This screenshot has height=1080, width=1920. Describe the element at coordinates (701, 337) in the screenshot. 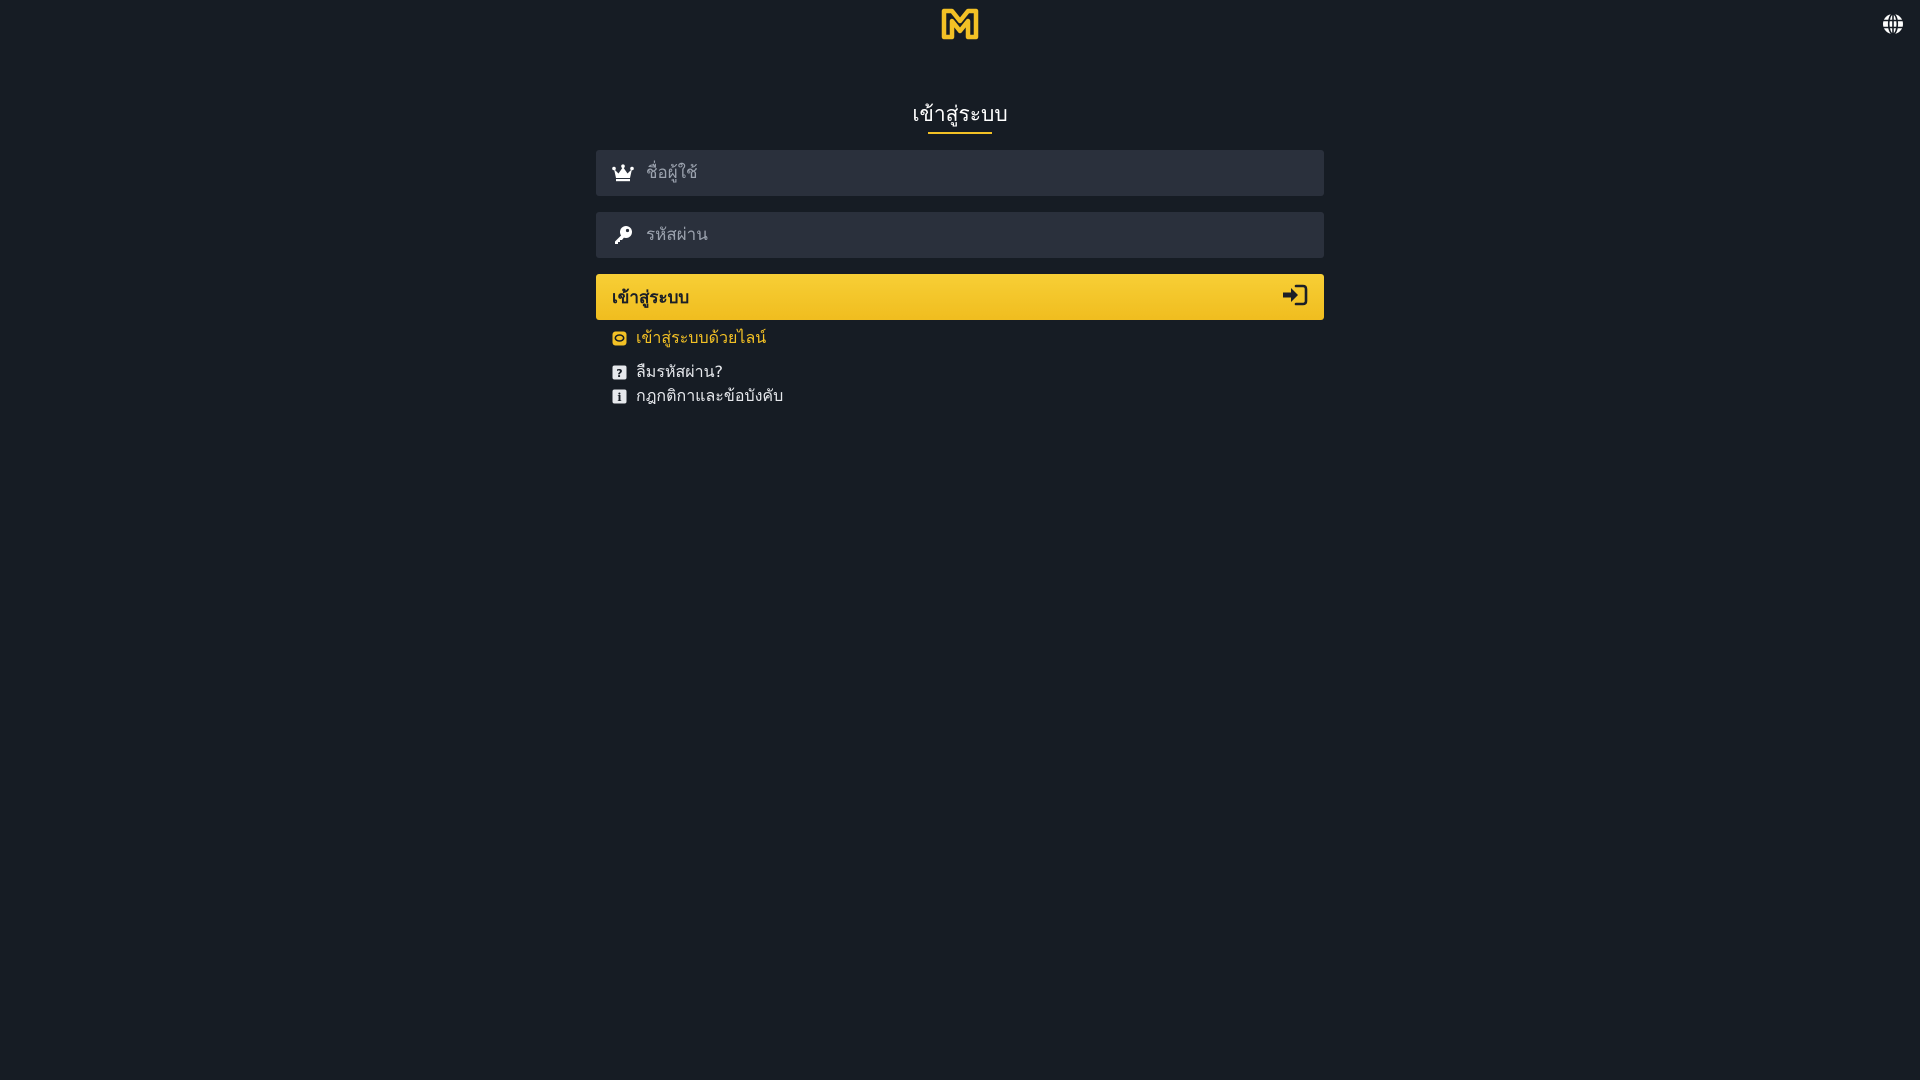

I see `line-login-label: เข้าสู่ระบบด้วยไลน์` at that location.